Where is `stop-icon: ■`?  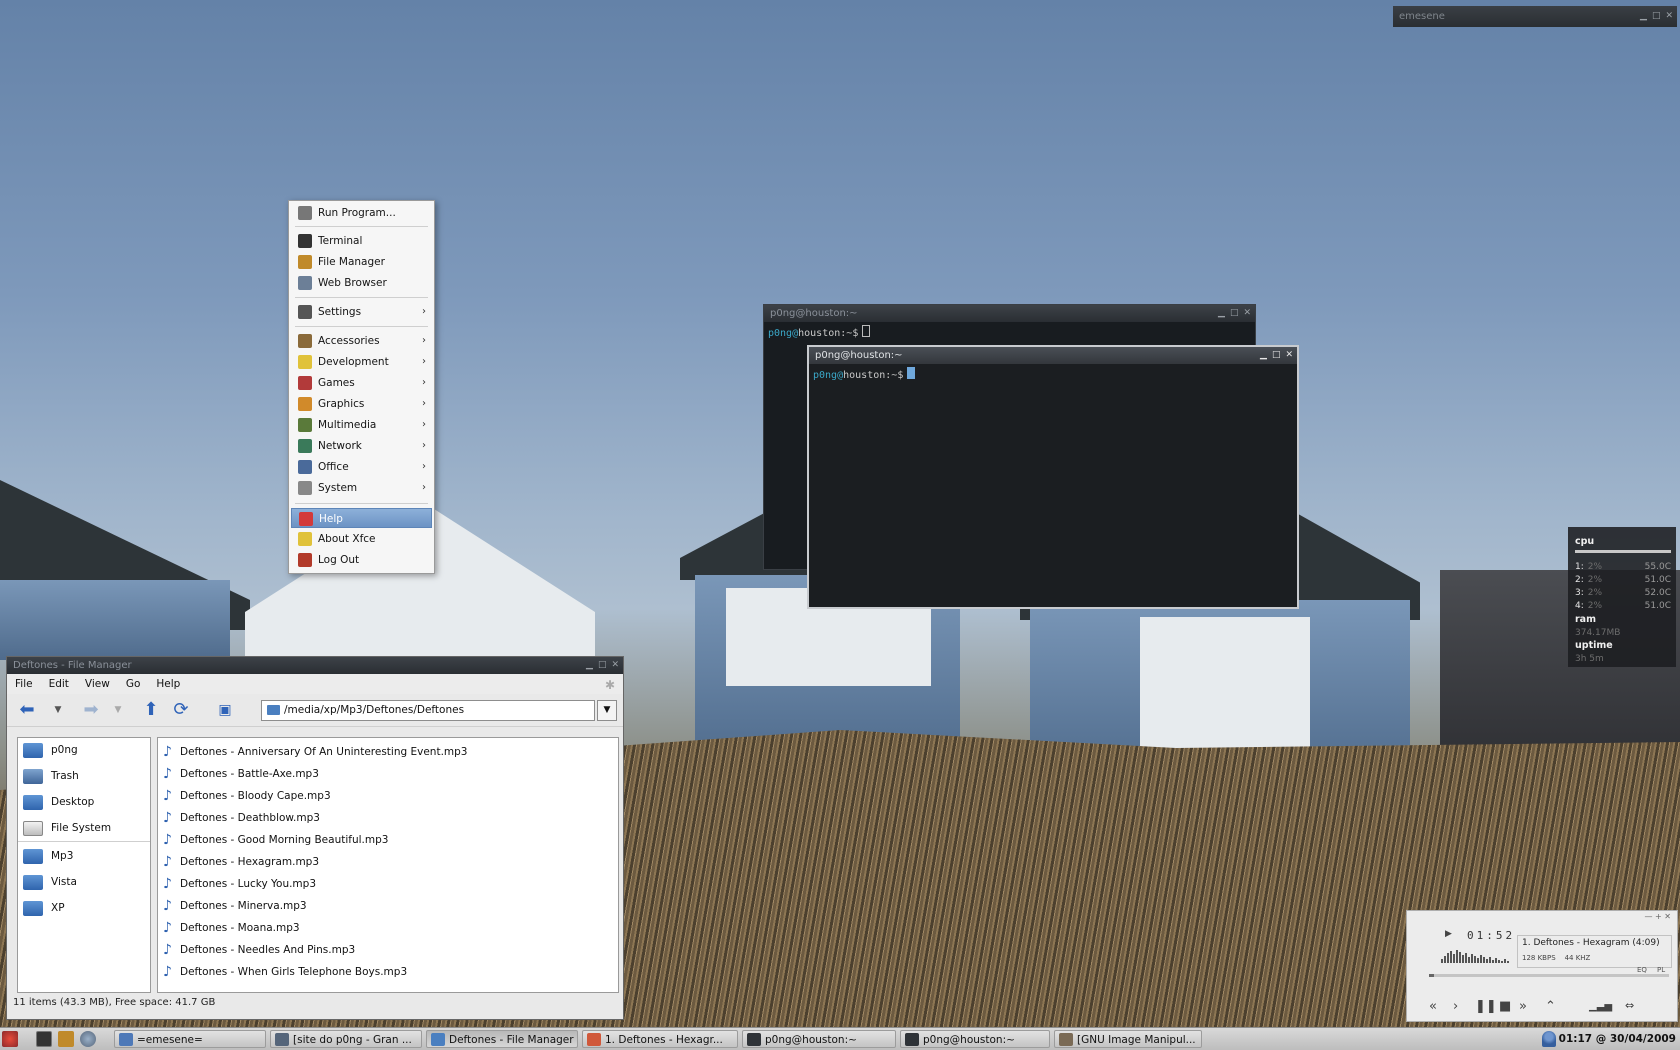
stop-icon: ■ is located at coordinates (1505, 1006).